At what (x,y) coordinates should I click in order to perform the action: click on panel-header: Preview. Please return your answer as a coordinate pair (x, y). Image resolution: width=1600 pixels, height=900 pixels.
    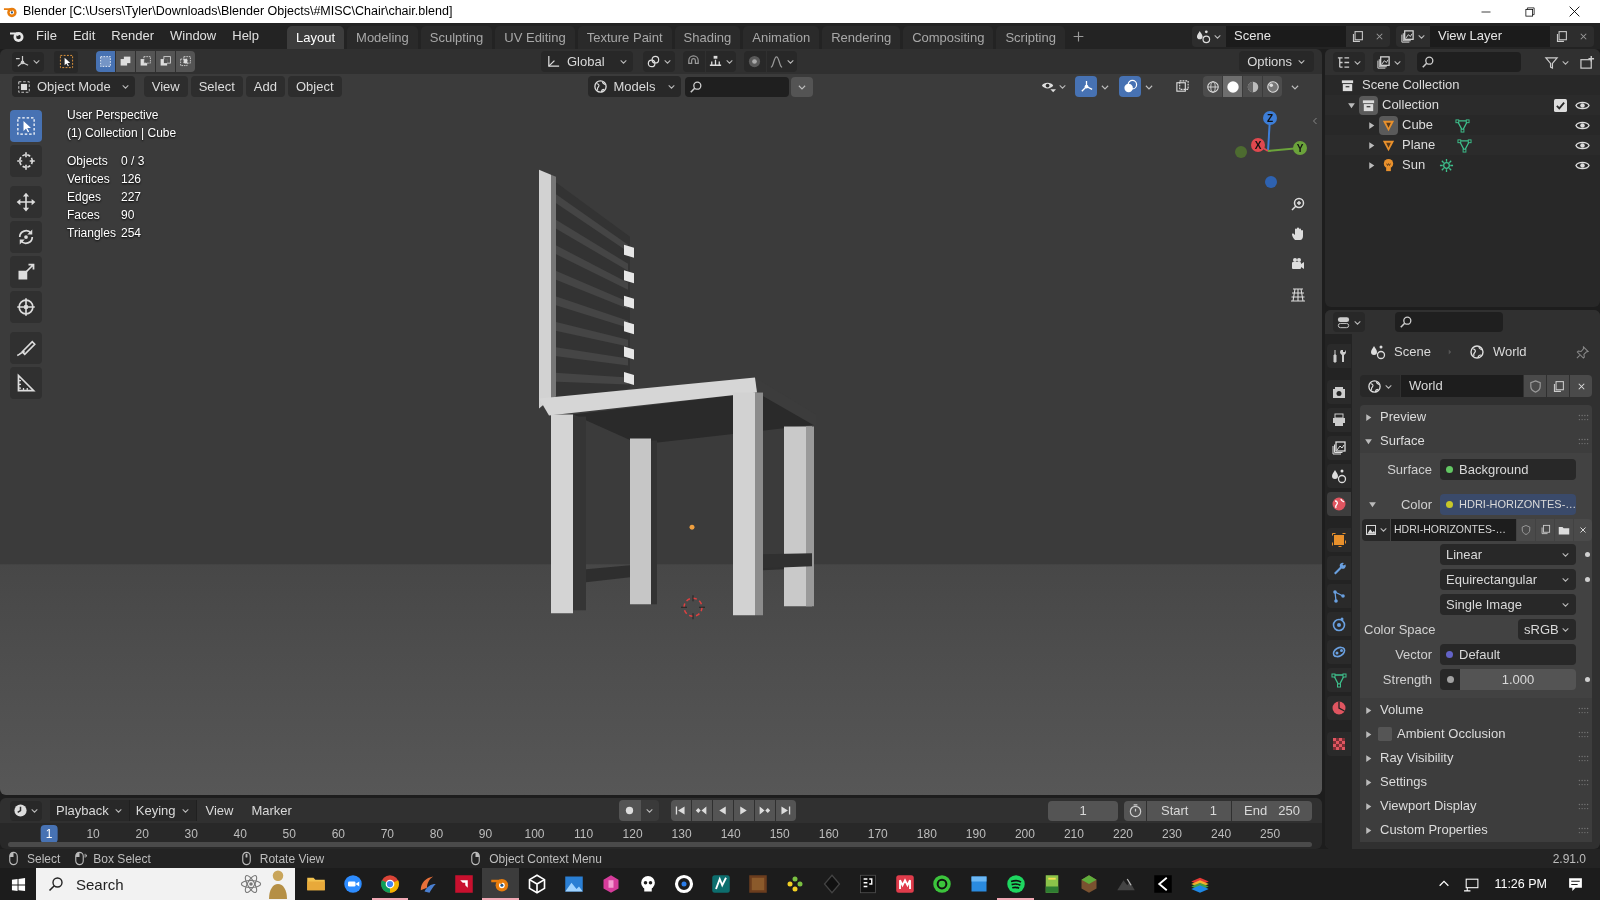
    Looking at the image, I should click on (1403, 417).